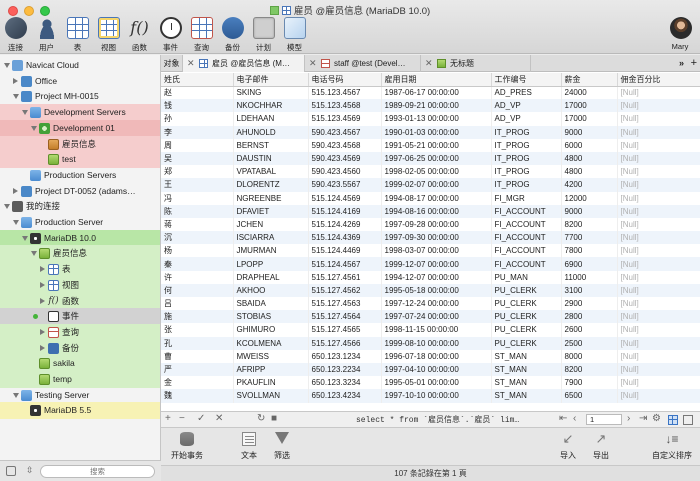 This screenshot has width=700, height=481. I want to click on user-avatar, so click(681, 28).